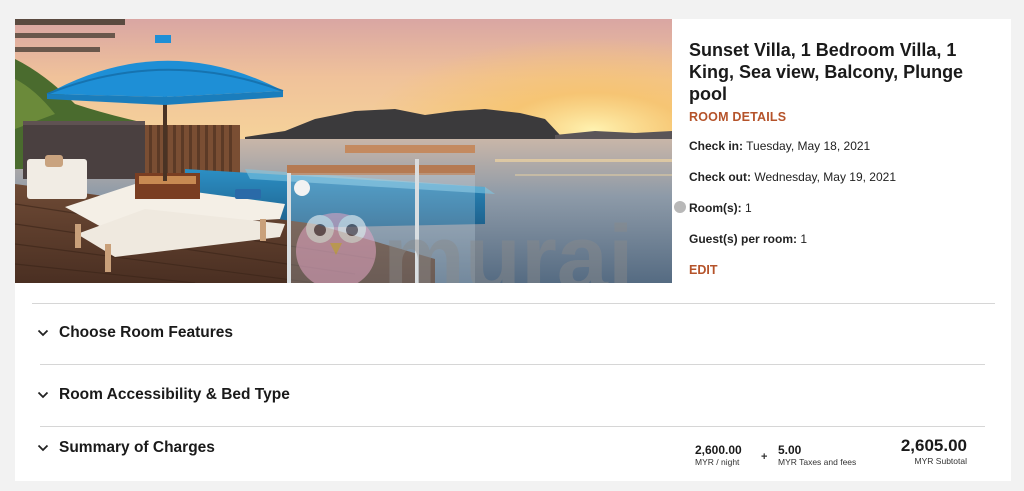 This screenshot has height=491, width=1024. Describe the element at coordinates (808, 146) in the screenshot. I see `check-in-value: Tuesday, May 18, 2021` at that location.